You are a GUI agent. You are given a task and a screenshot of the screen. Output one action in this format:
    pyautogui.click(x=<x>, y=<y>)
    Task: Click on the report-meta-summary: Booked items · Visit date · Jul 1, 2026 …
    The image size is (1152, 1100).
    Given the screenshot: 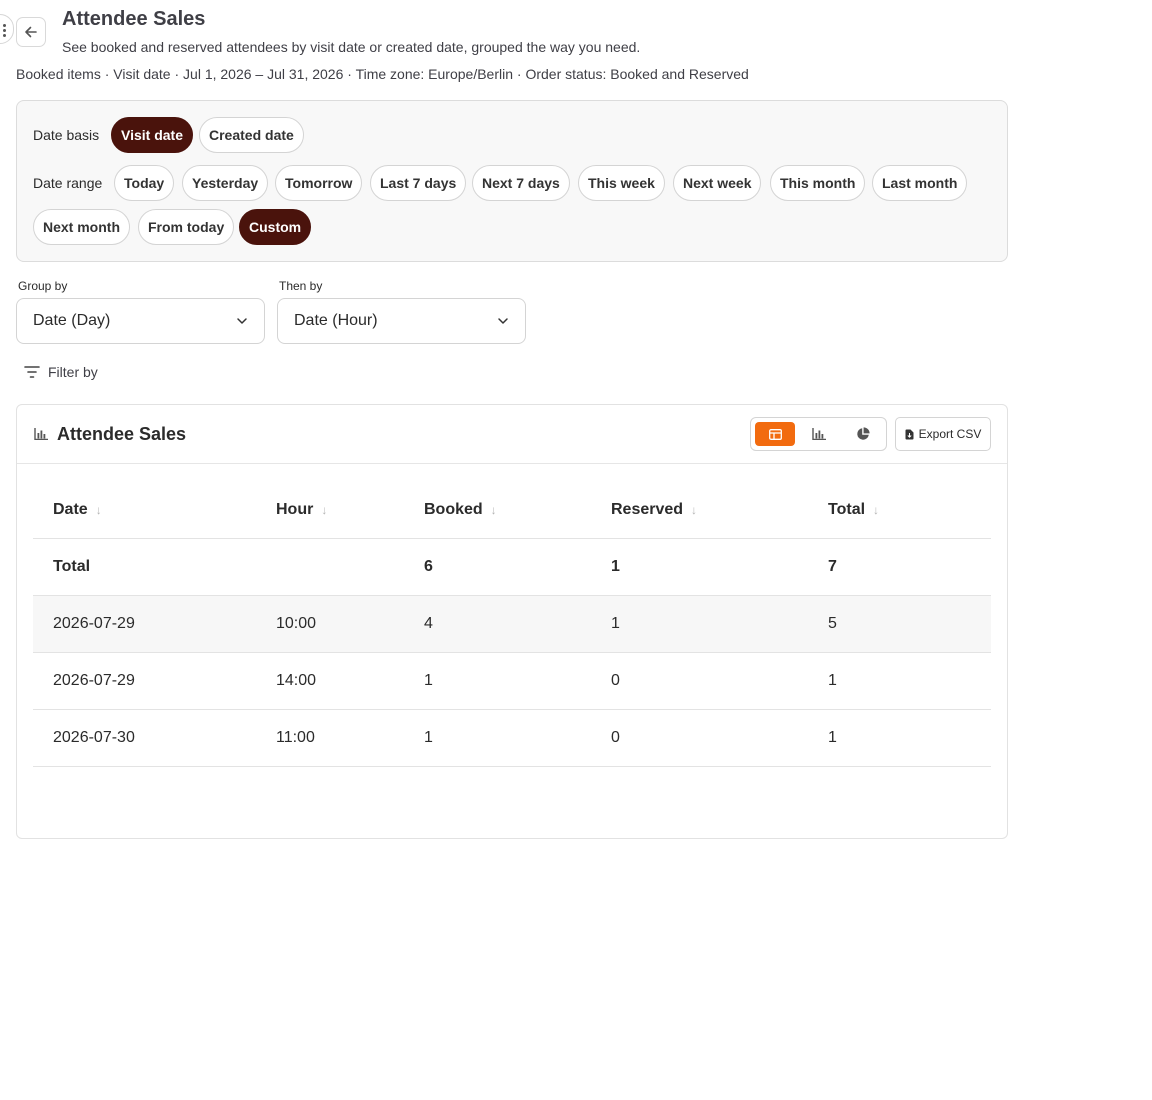 What is the action you would take?
    pyautogui.click(x=382, y=74)
    